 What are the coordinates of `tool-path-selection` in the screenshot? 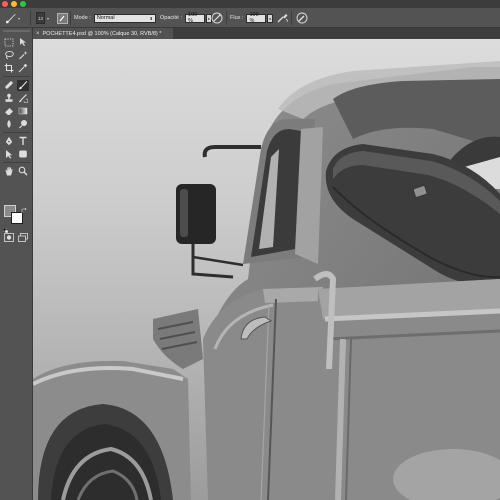 It's located at (9, 154).